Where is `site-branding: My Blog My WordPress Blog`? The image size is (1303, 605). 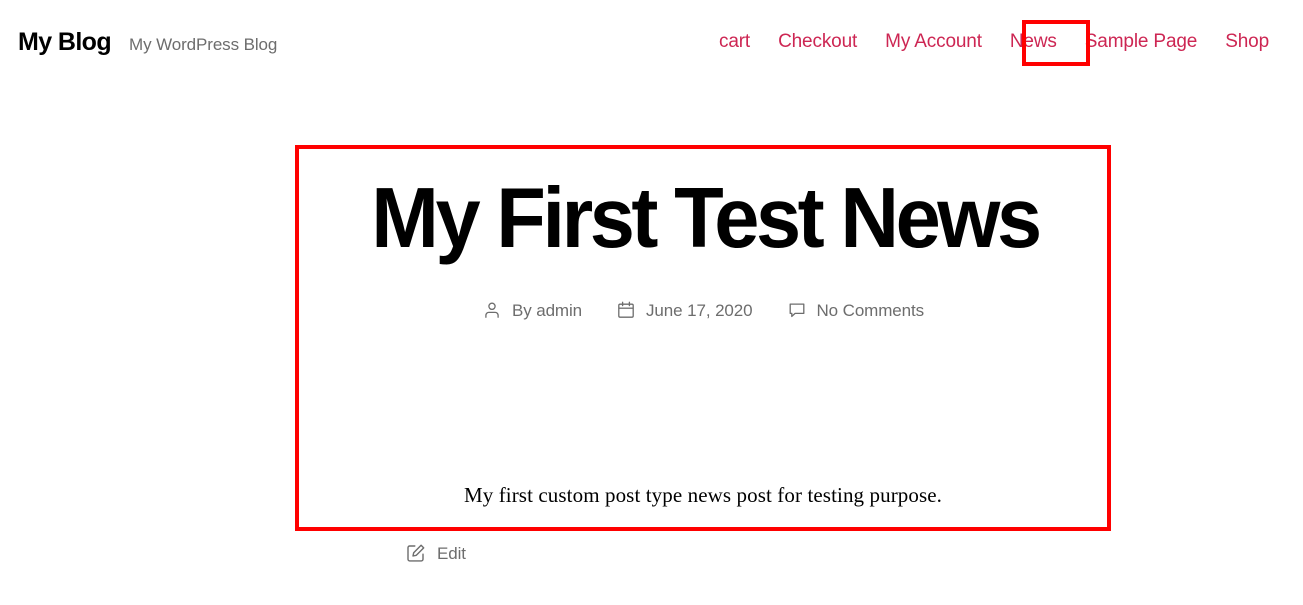 site-branding: My Blog My WordPress Blog is located at coordinates (147, 42).